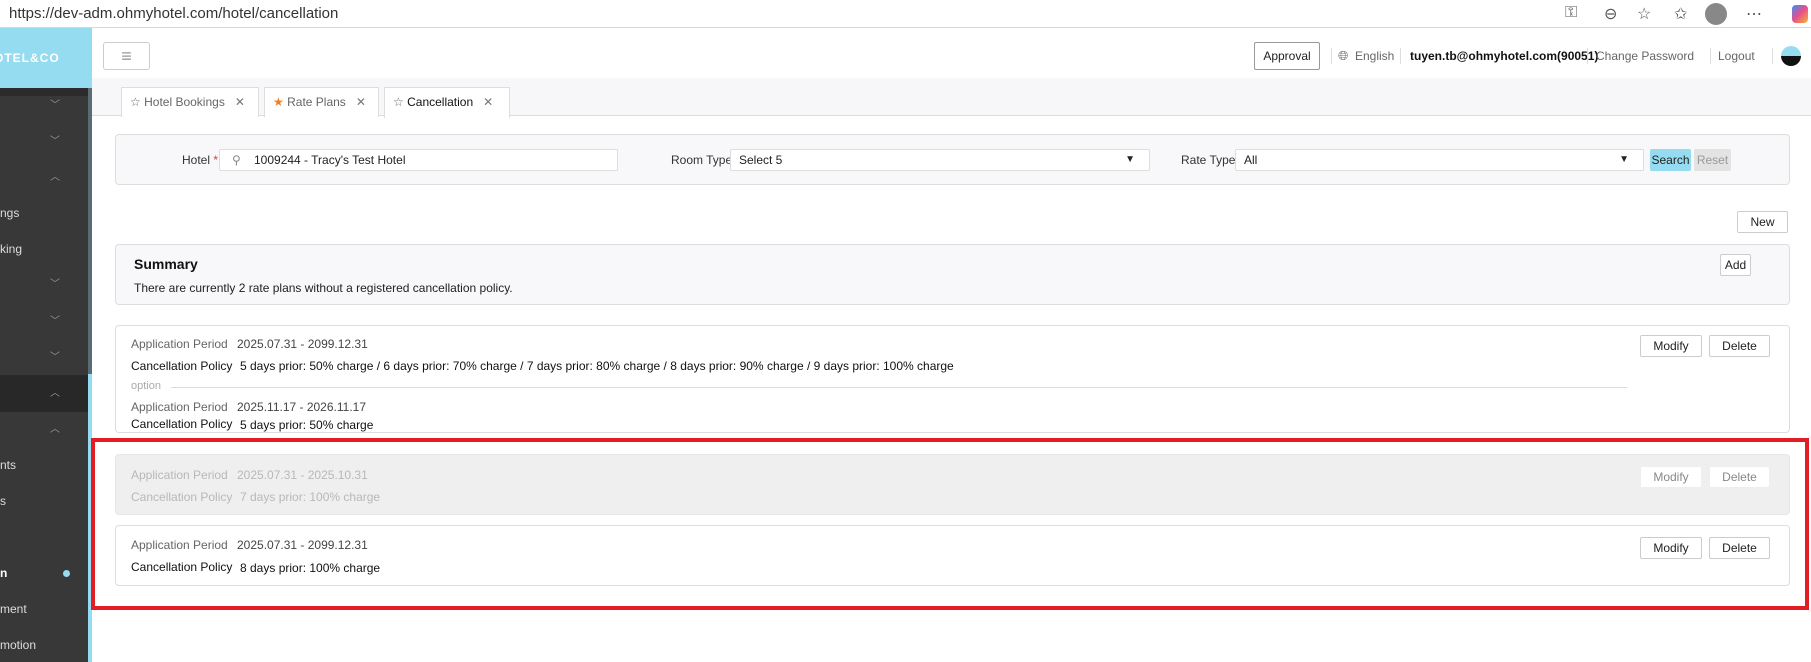 The image size is (1811, 662). I want to click on reset-button: Reset, so click(1712, 160).